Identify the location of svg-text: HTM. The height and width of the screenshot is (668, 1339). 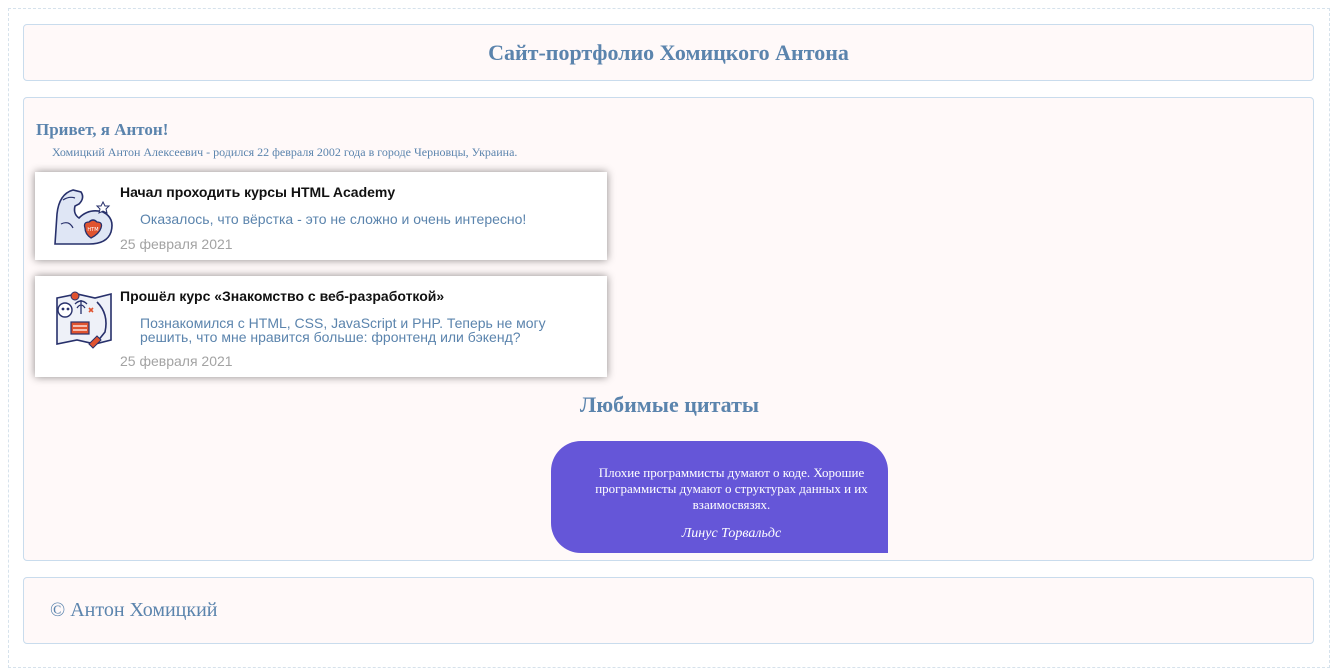
(92, 230).